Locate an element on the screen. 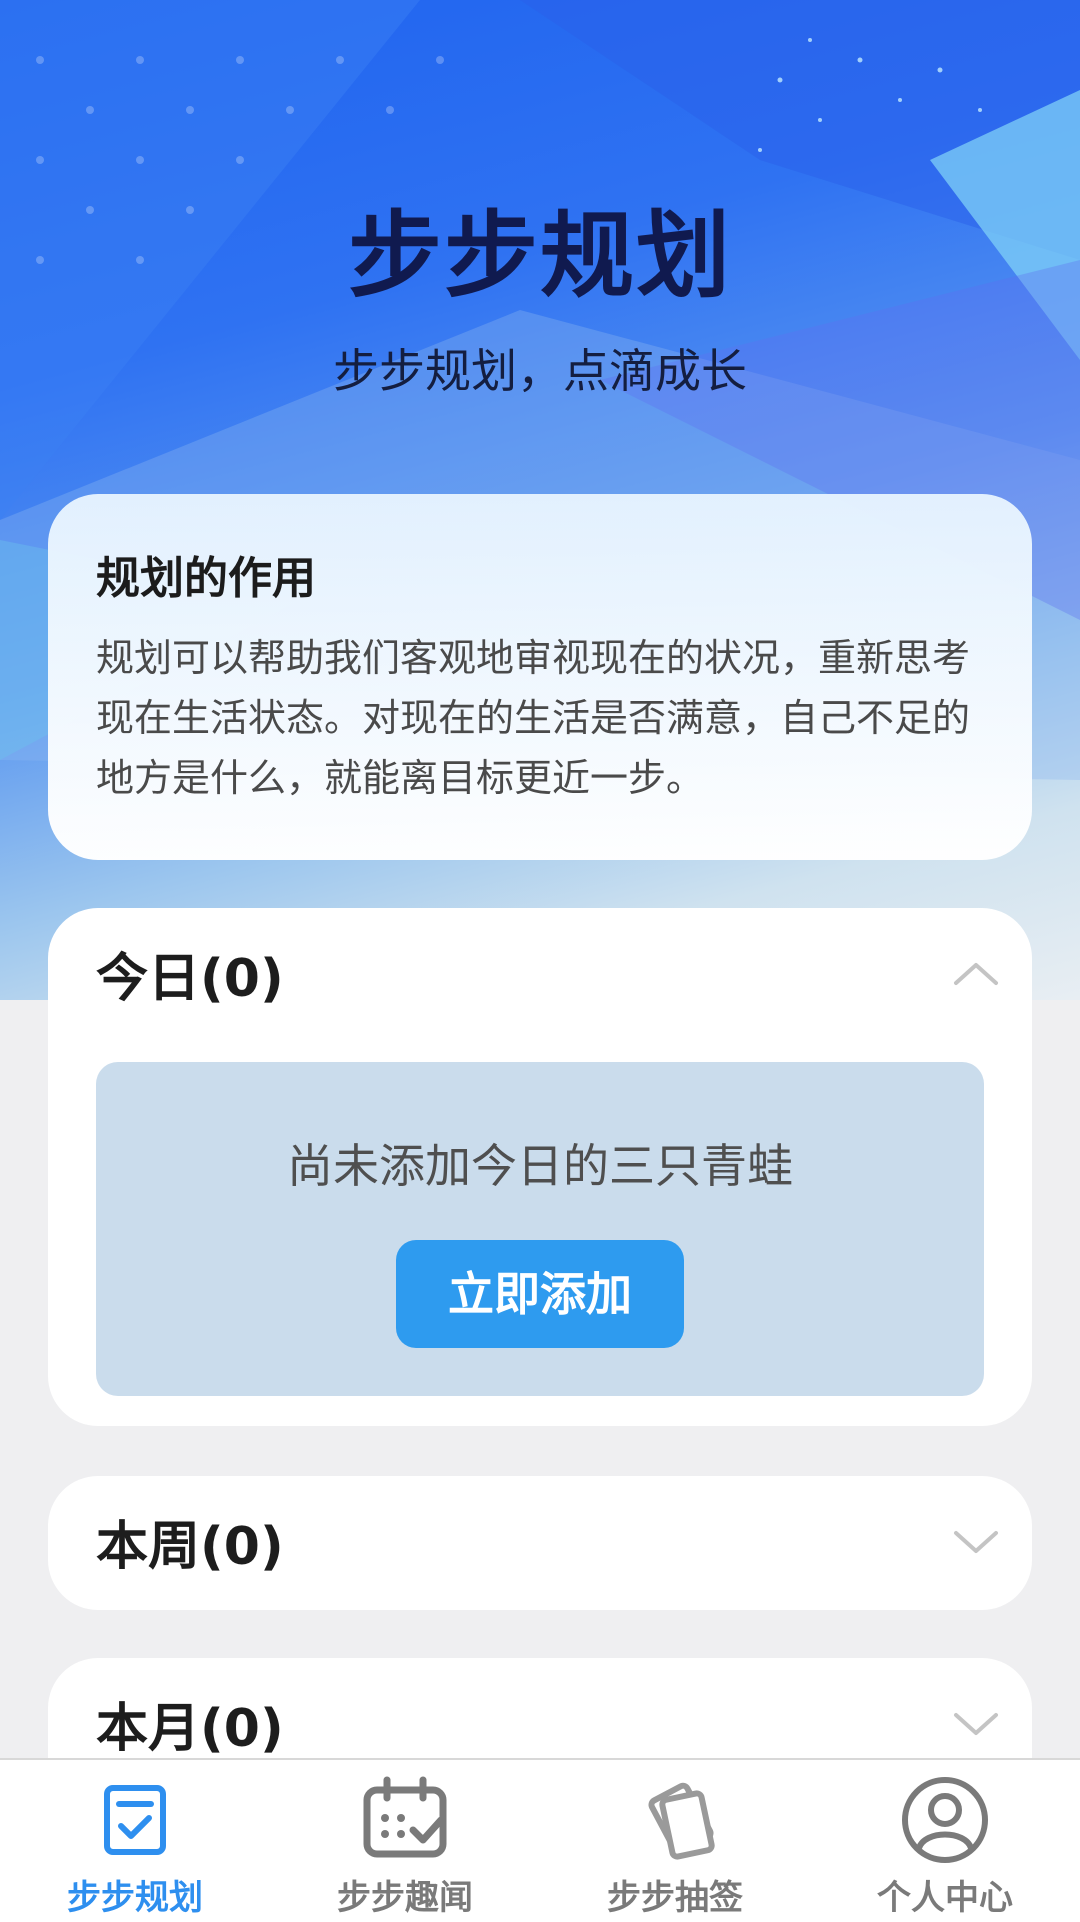 The height and width of the screenshot is (1922, 1080). info-card-title: 规划的作用 is located at coordinates (206, 578).